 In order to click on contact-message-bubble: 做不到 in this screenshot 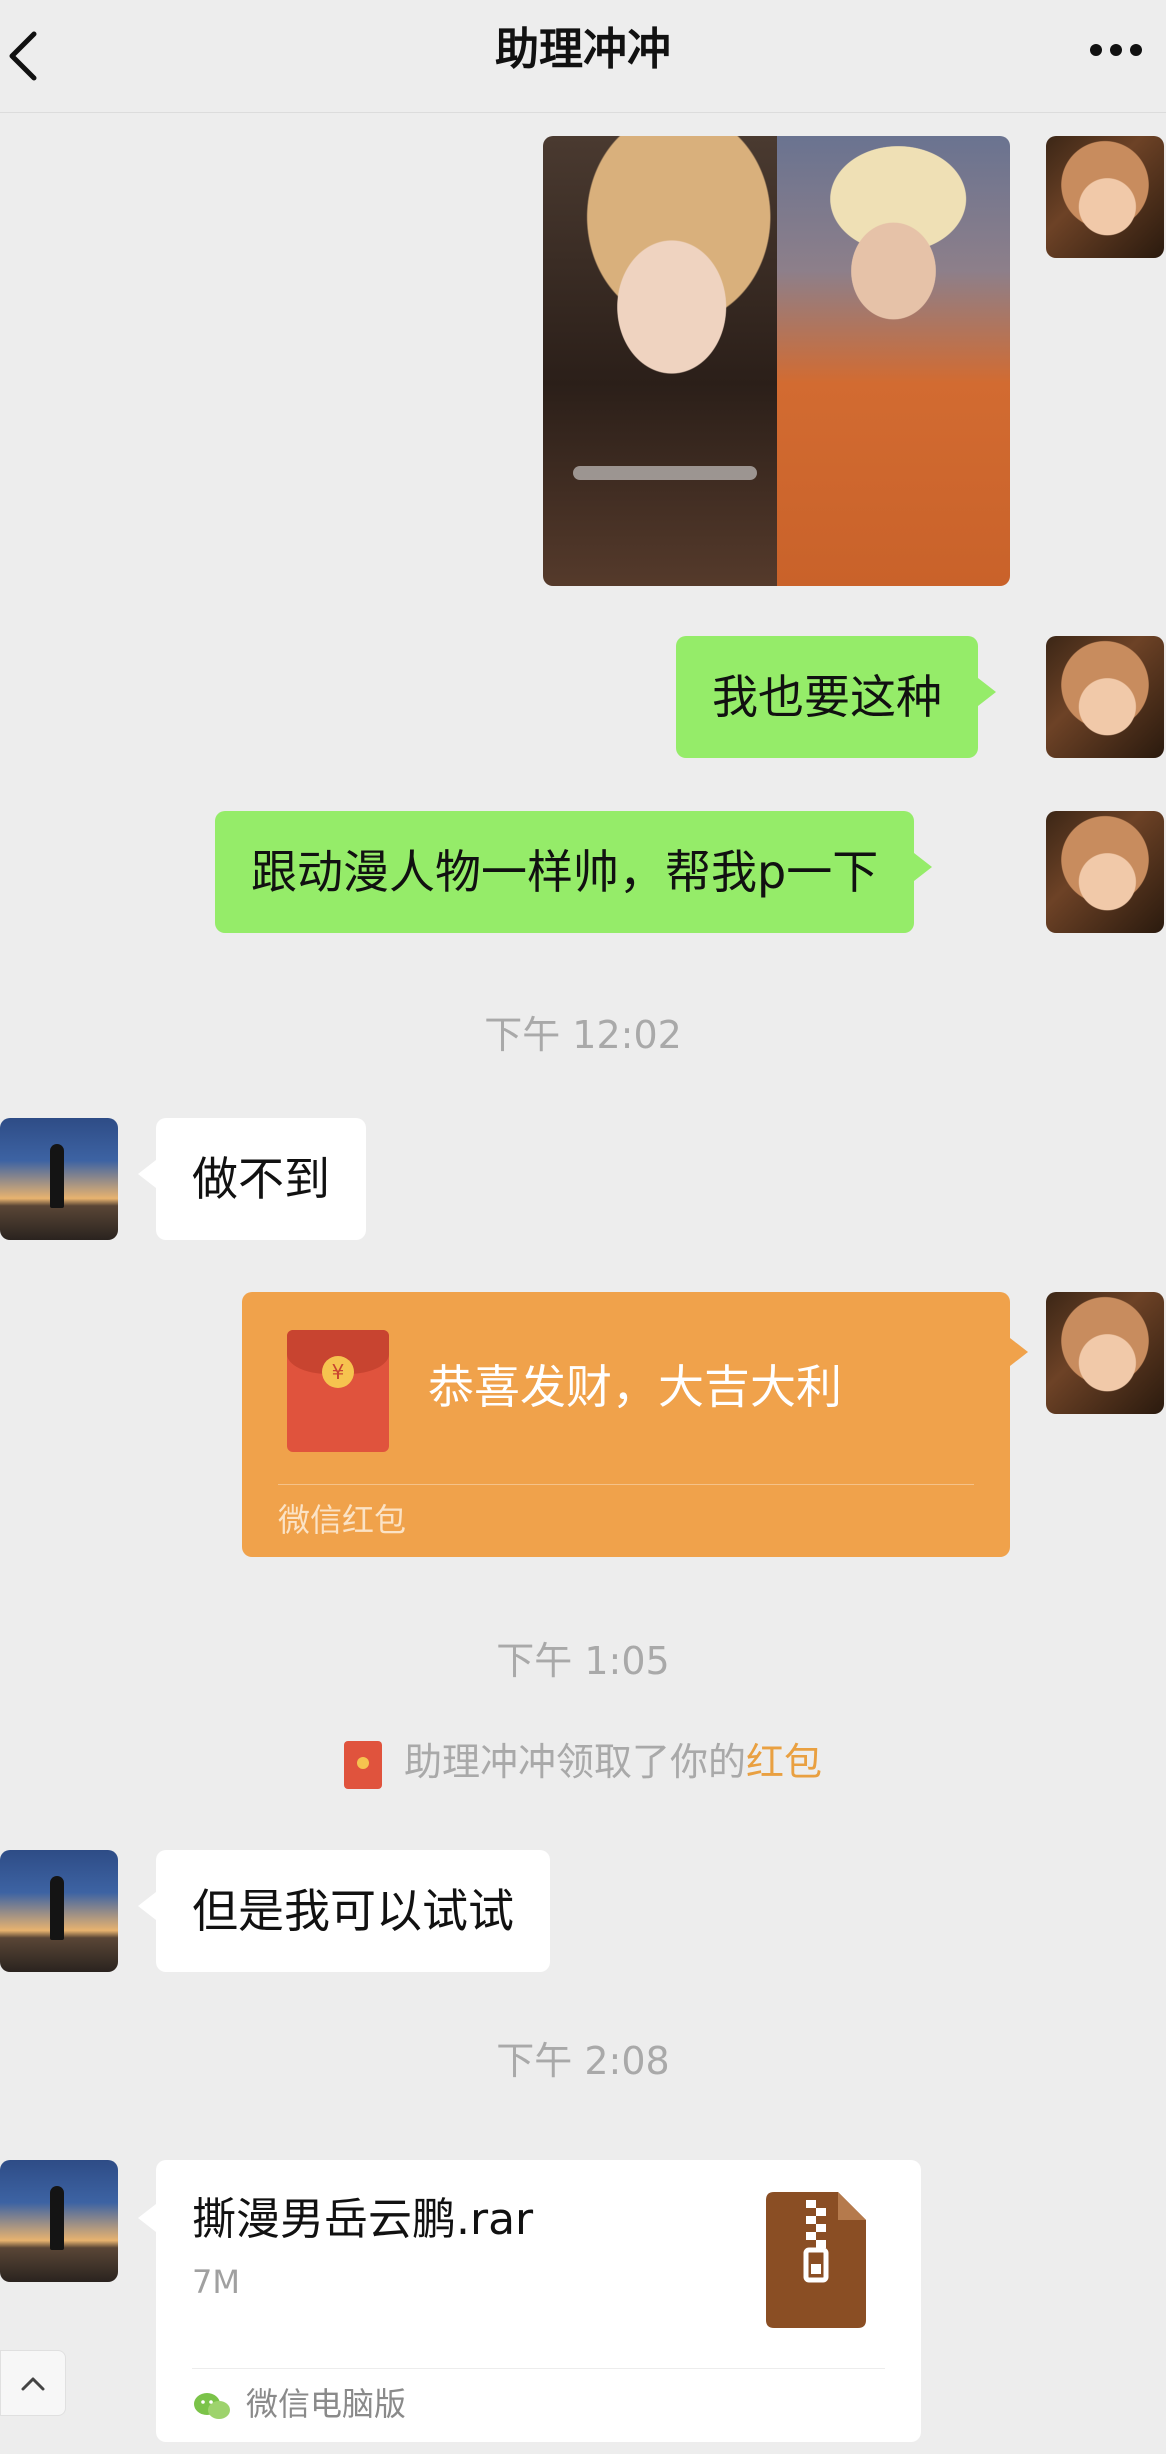, I will do `click(252, 1179)`.